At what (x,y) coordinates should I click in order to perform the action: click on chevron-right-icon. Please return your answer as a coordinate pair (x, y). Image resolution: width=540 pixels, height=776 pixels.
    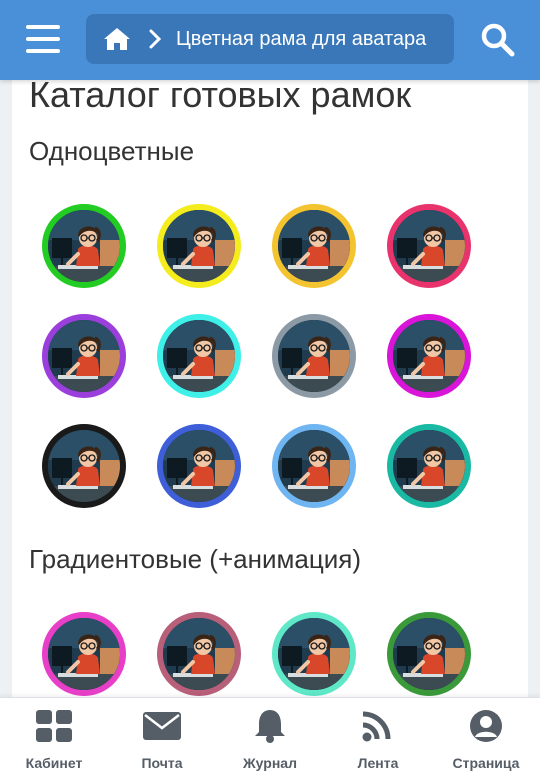
    Looking at the image, I should click on (155, 39).